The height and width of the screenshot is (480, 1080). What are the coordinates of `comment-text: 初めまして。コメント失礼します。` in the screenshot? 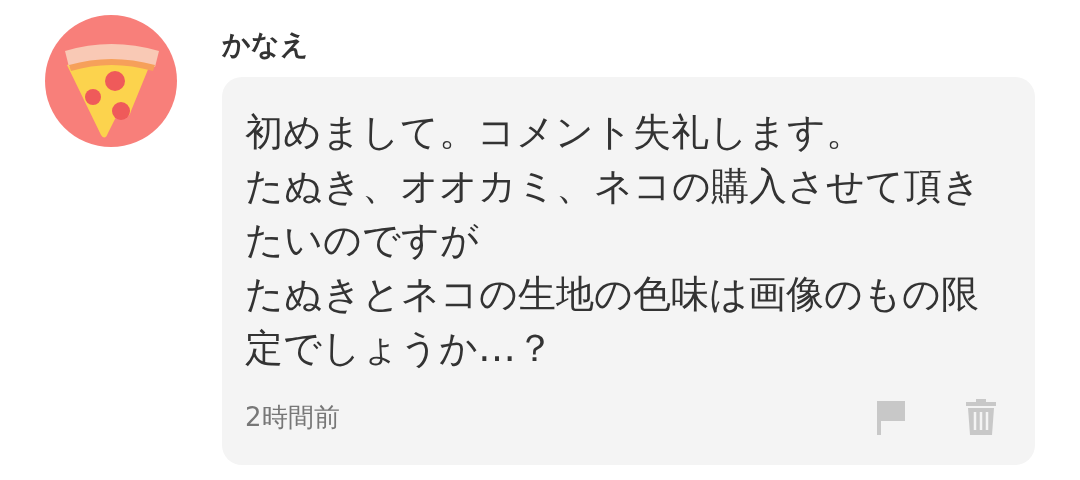 It's located at (555, 132).